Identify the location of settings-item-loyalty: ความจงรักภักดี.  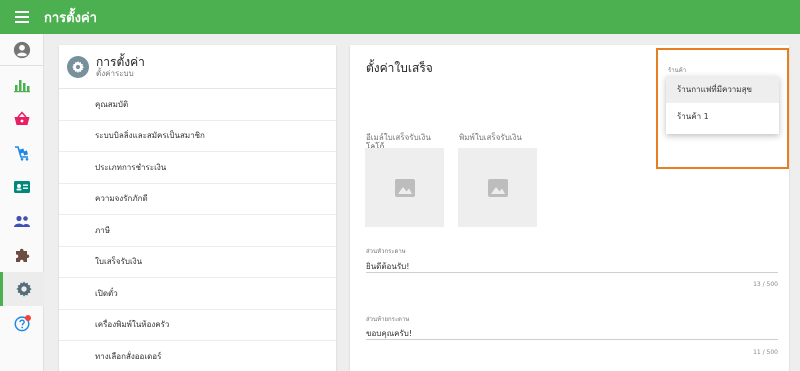
(197, 199).